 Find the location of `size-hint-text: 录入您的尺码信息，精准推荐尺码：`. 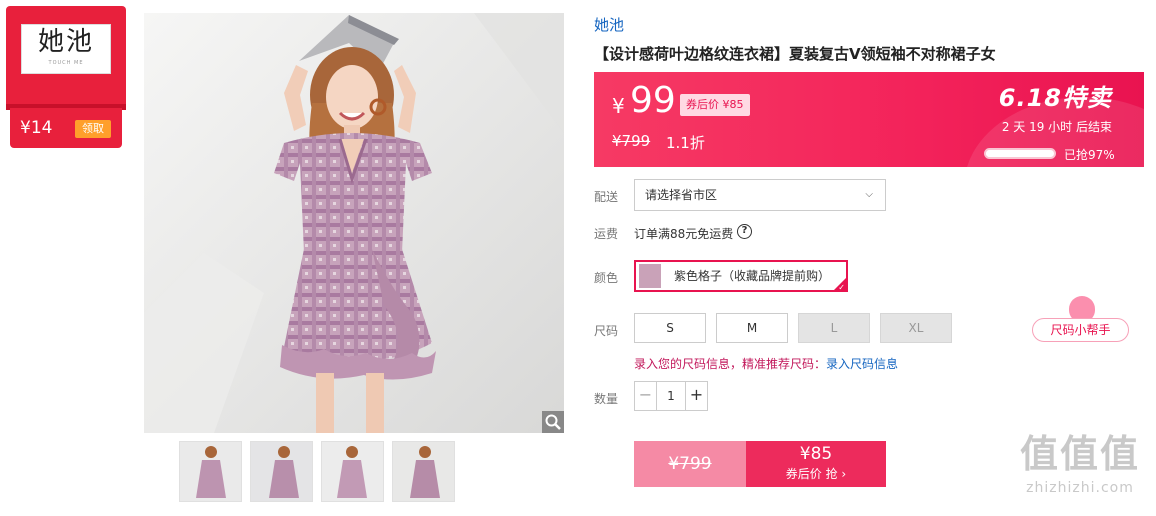

size-hint-text: 录入您的尺码信息，精准推荐尺码： is located at coordinates (730, 364).